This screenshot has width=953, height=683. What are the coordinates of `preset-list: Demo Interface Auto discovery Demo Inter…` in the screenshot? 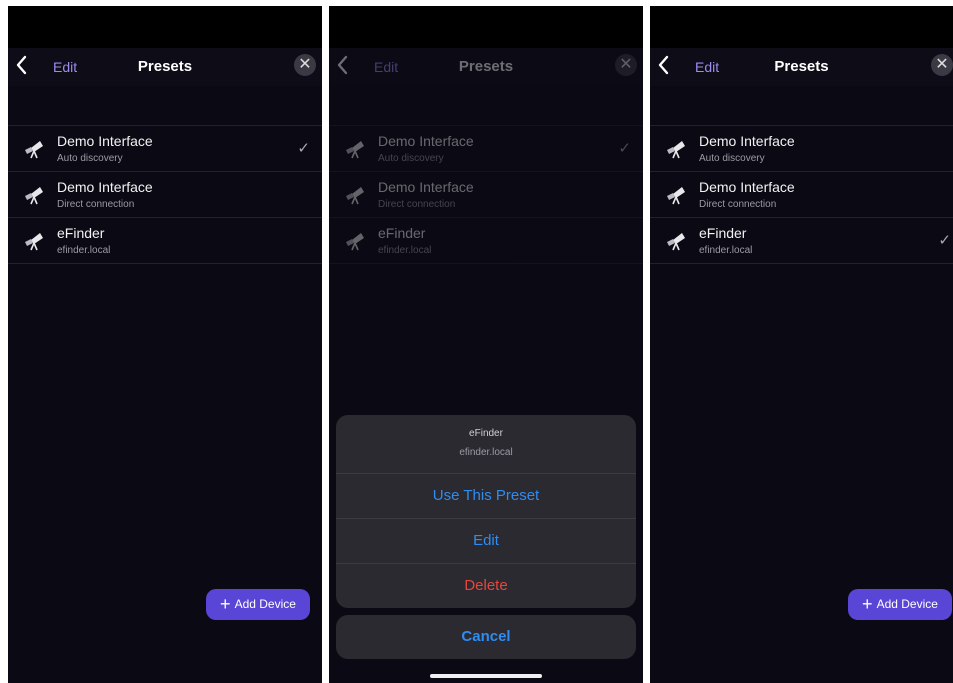 It's located at (801, 194).